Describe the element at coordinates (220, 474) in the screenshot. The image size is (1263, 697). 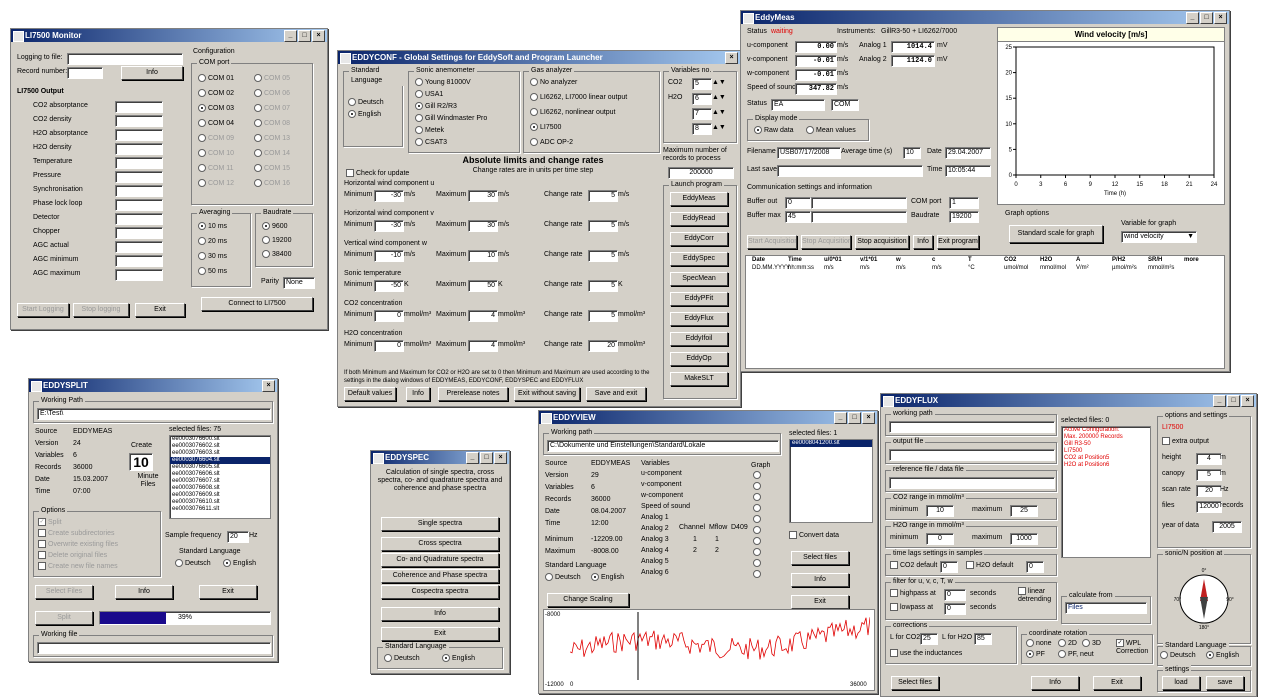
I see `file-item: ee0003076606.slt` at that location.